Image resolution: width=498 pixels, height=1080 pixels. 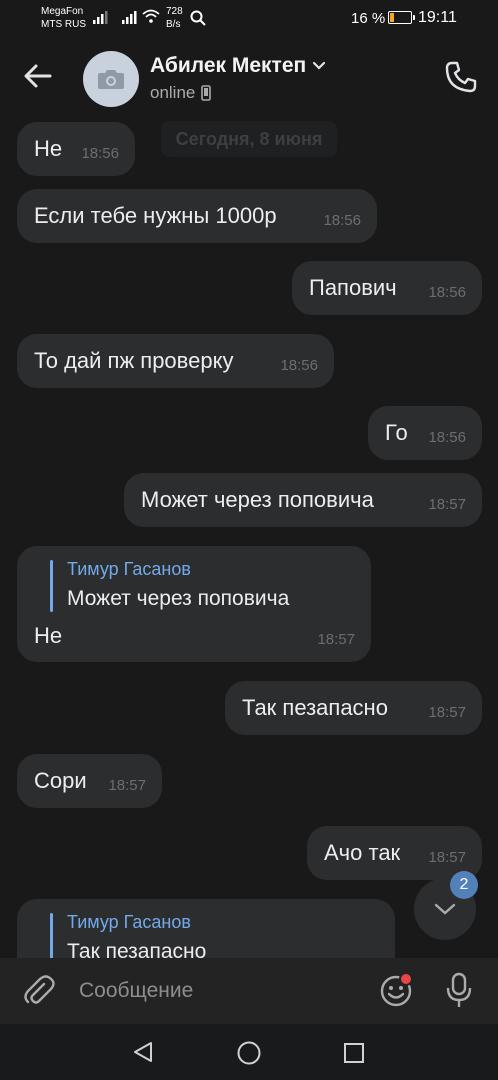 I want to click on chat-status-row: online, so click(x=181, y=93).